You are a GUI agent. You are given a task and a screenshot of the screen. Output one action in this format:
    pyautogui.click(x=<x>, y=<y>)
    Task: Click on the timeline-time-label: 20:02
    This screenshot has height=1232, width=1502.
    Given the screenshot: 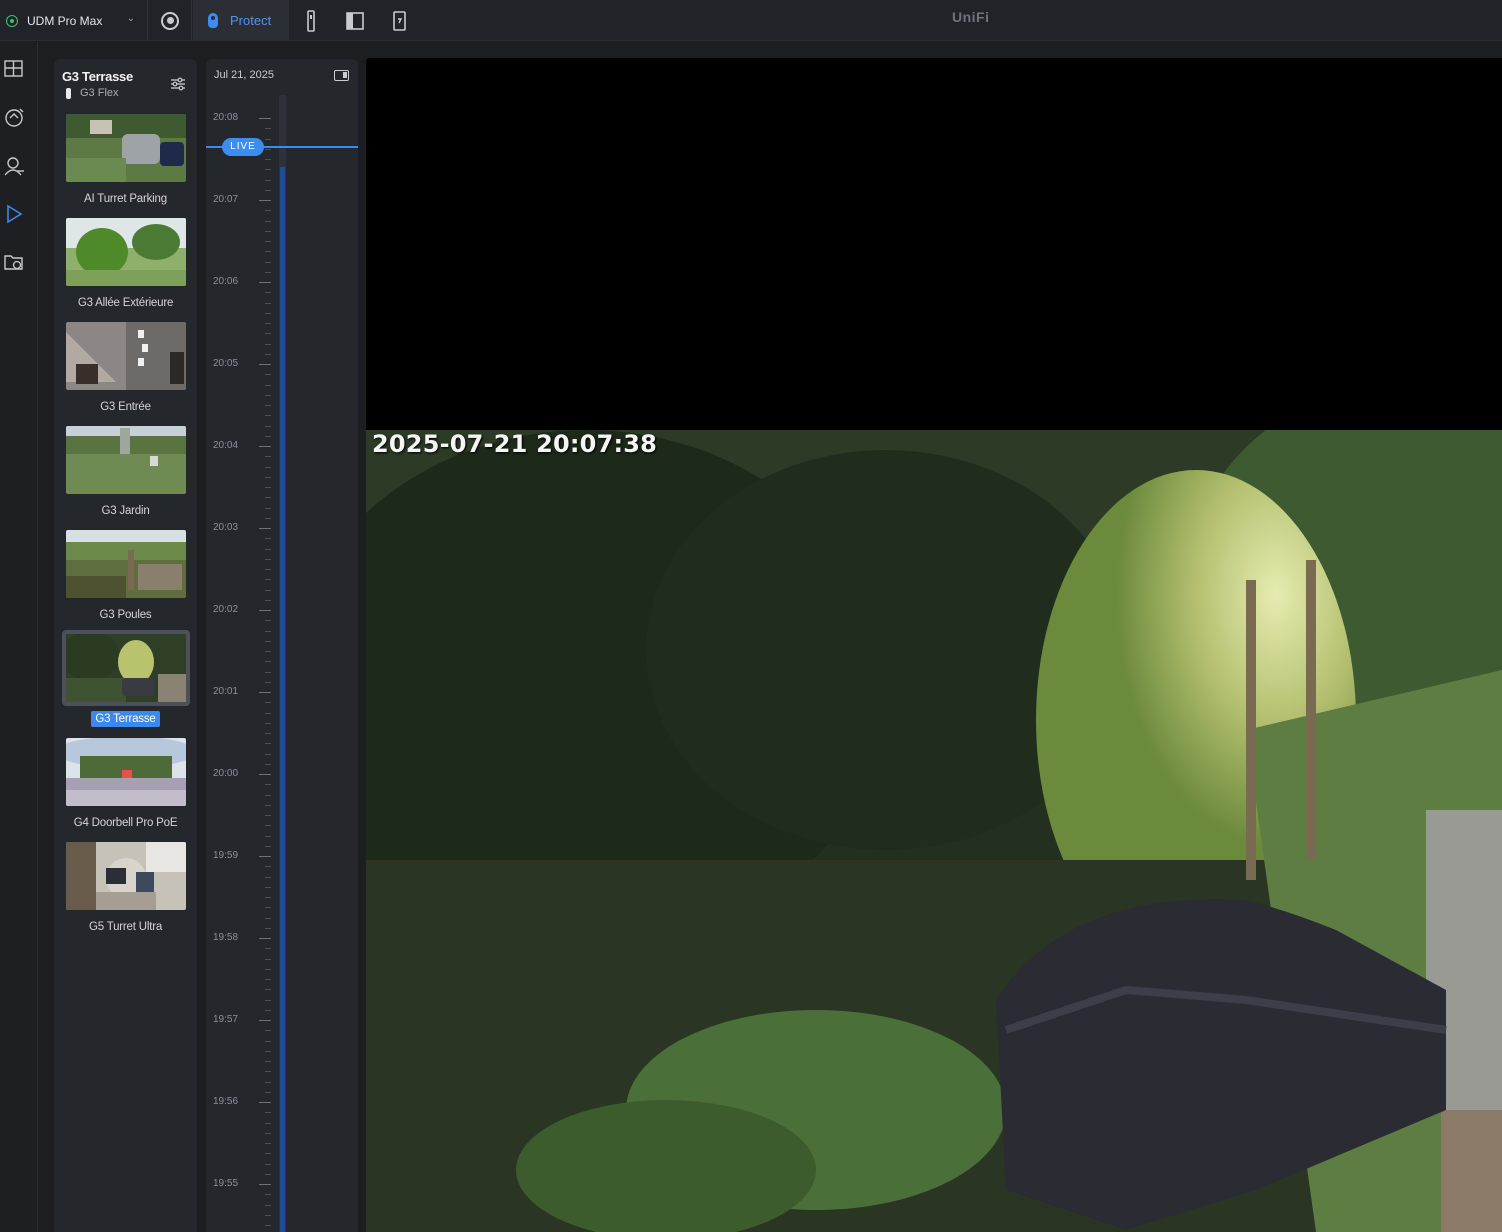 What is the action you would take?
    pyautogui.click(x=226, y=609)
    